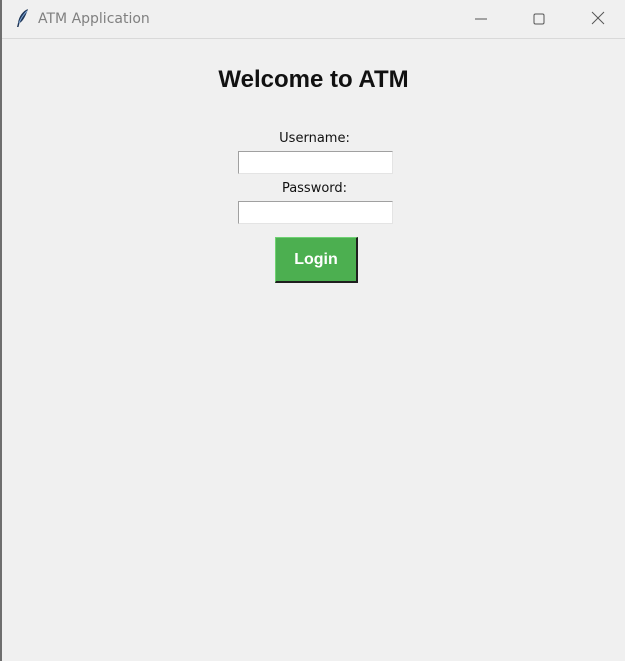 This screenshot has width=625, height=661. What do you see at coordinates (315, 212) in the screenshot?
I see `password-field` at bounding box center [315, 212].